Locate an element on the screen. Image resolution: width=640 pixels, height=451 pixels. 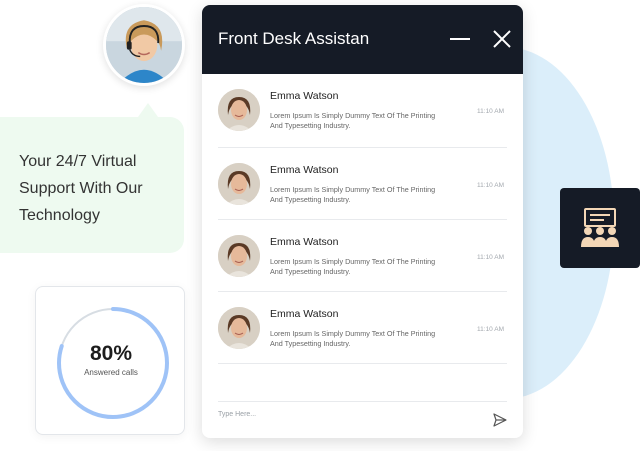
minimize-icon is located at coordinates (460, 39).